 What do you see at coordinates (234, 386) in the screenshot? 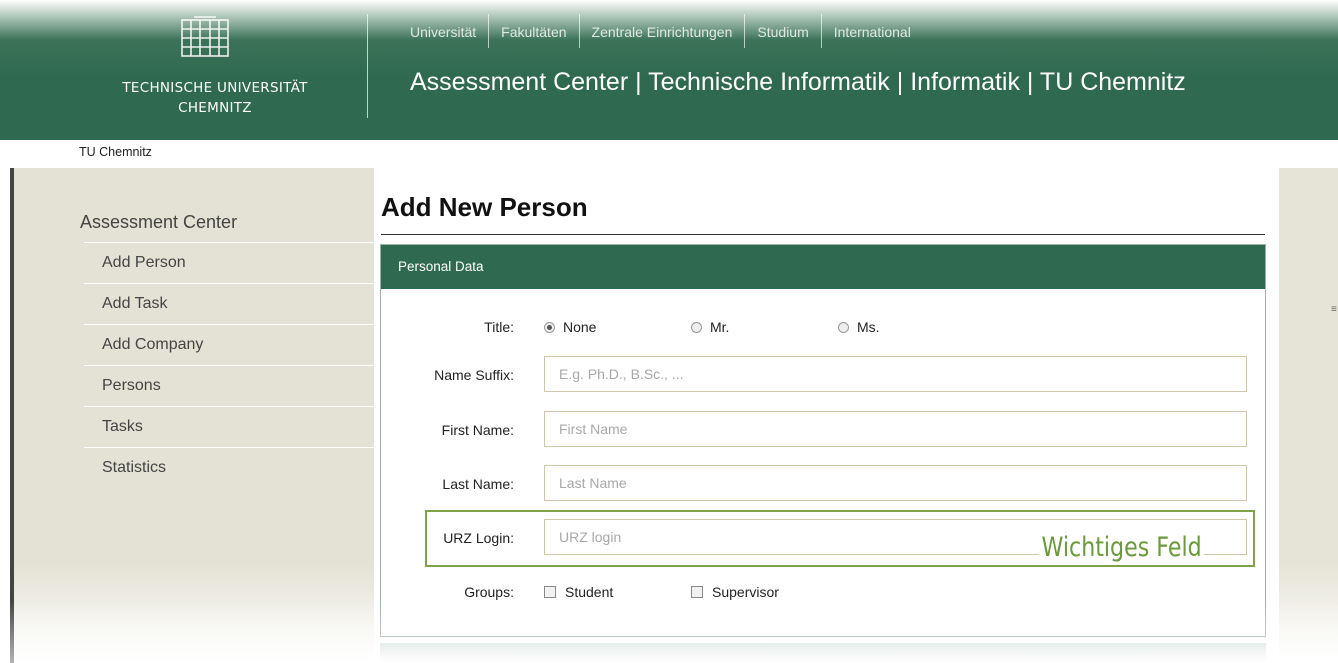
I see `sidebar-item-persons: Persons` at bounding box center [234, 386].